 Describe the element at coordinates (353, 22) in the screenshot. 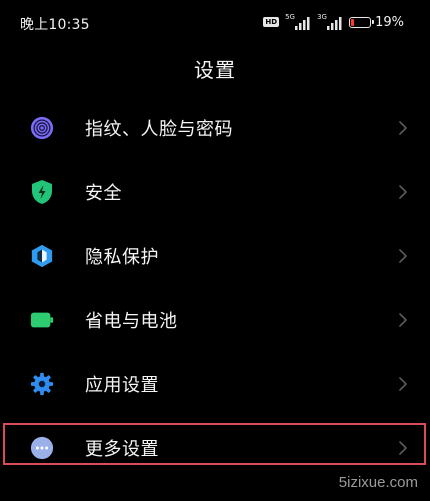

I see `battery-fill` at that location.